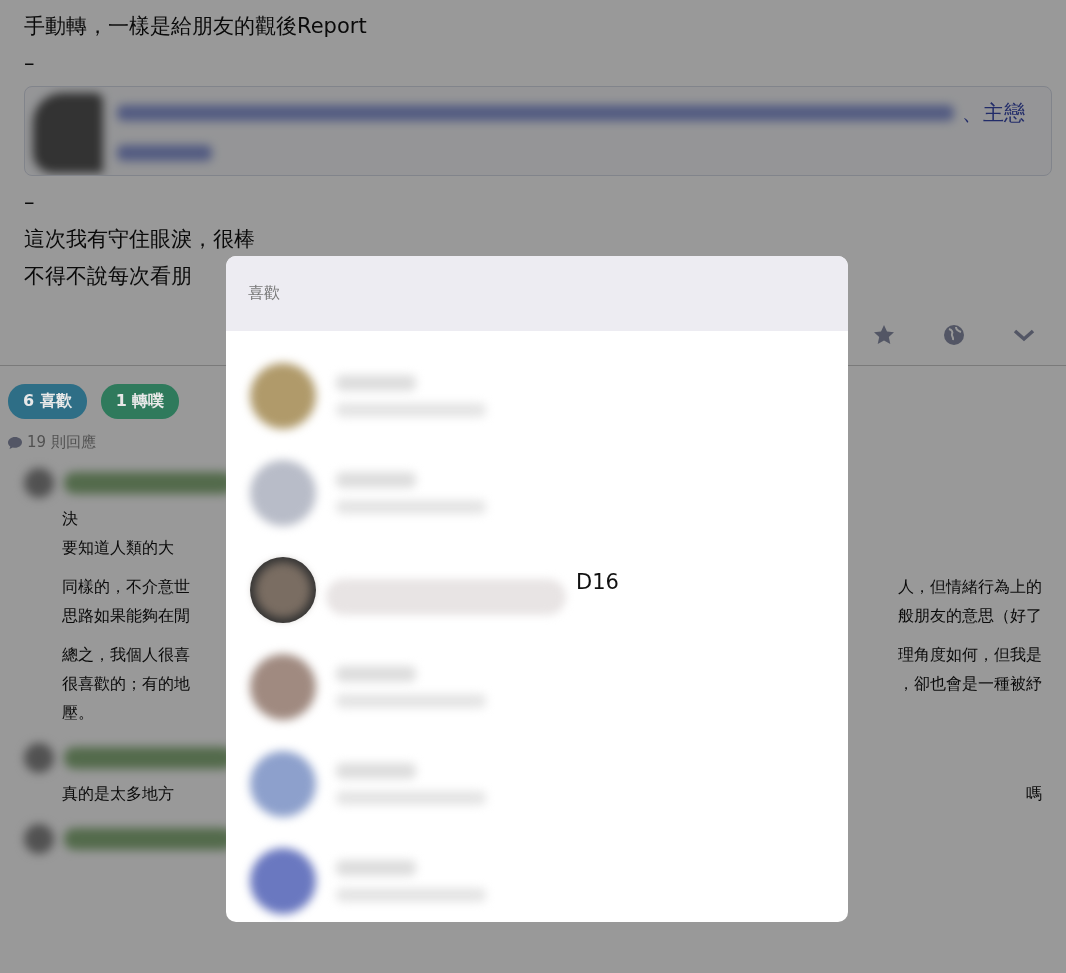 This screenshot has height=973, width=1066. Describe the element at coordinates (884, 335) in the screenshot. I see `star-icon` at that location.